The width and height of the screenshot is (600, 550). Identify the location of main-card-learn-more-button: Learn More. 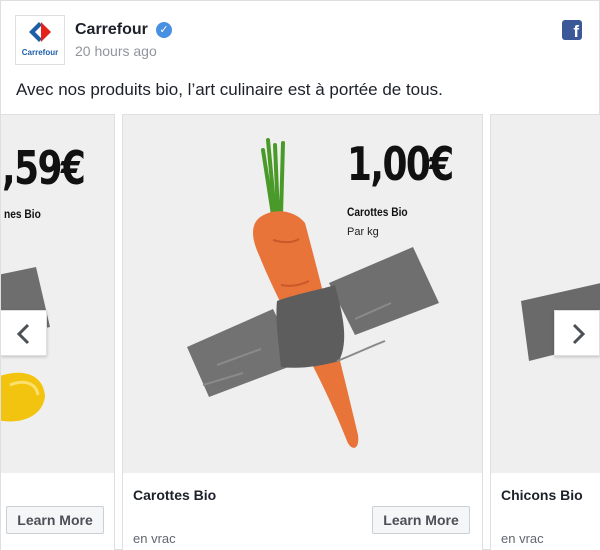
(421, 520).